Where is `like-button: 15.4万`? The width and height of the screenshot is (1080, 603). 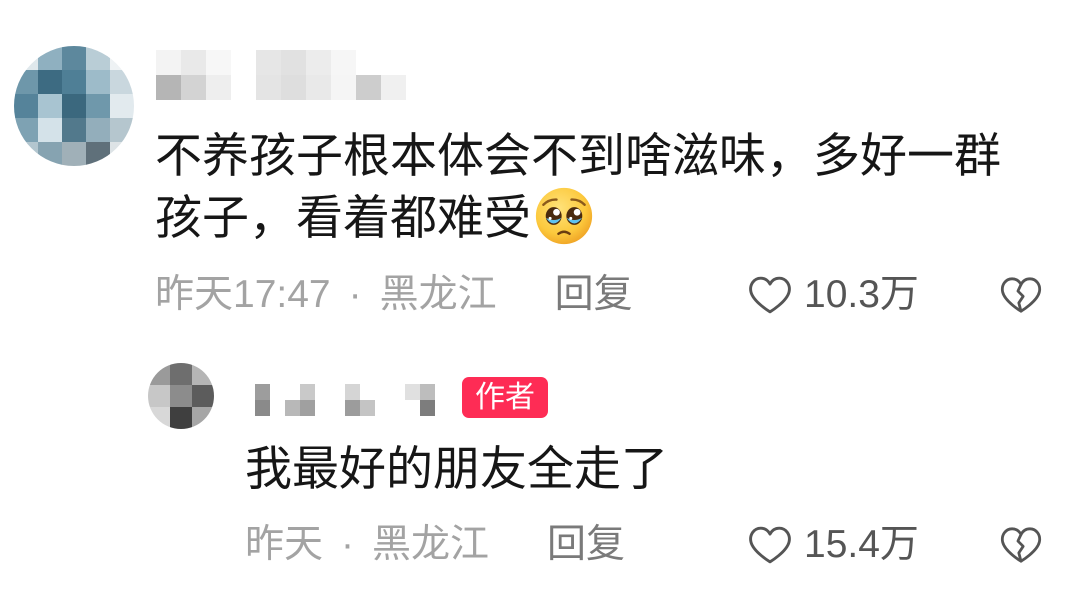 like-button: 15.4万 is located at coordinates (833, 545).